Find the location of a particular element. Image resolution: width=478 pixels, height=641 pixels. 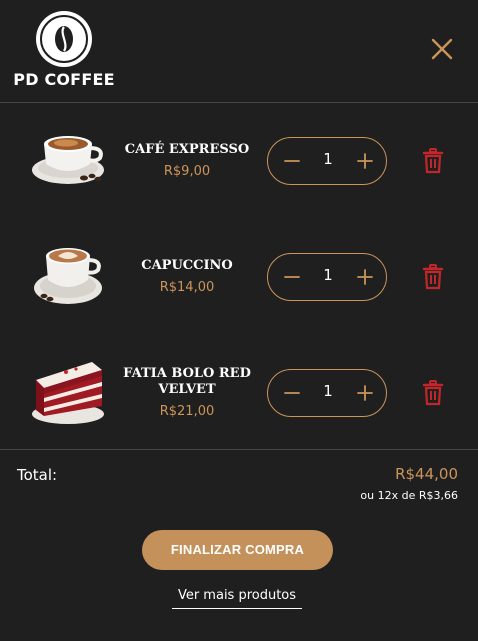

item-price: R$21,00 is located at coordinates (187, 411).